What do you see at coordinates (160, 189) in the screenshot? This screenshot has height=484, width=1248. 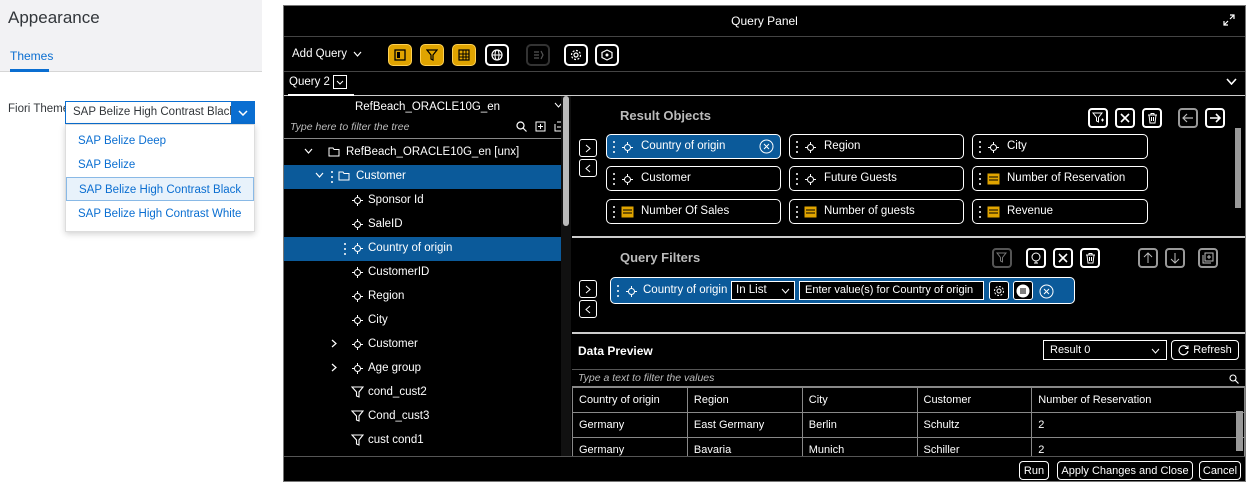 I see `theme-option-selected: SAP Belize High Contrast Black` at bounding box center [160, 189].